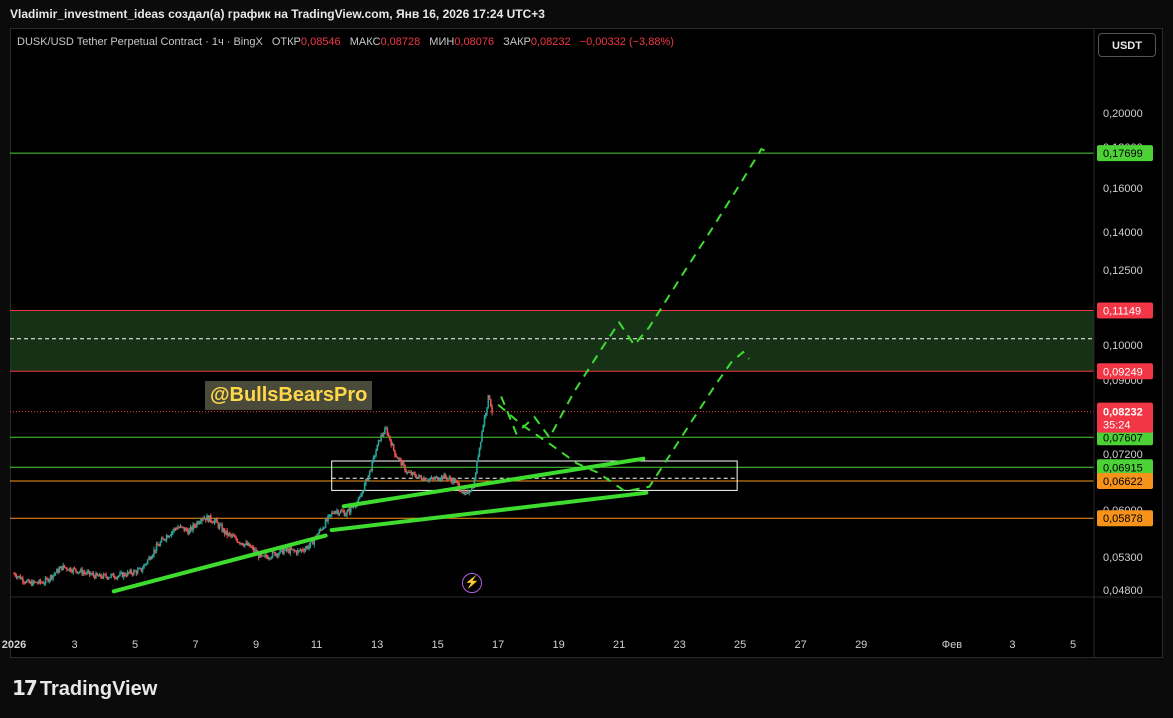  I want to click on close-value: 0,08232, so click(550, 42).